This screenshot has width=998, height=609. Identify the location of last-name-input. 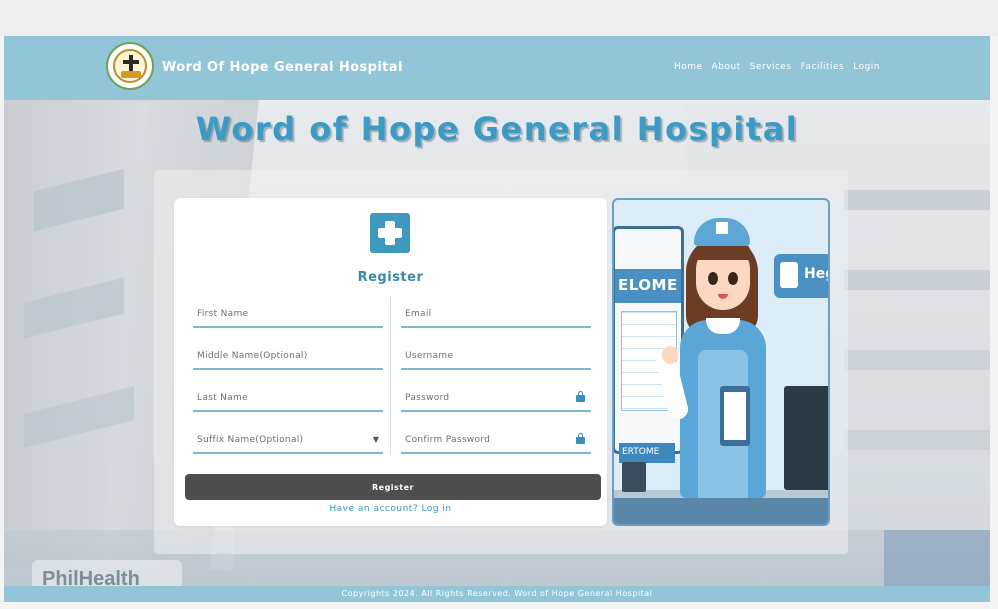
(288, 398).